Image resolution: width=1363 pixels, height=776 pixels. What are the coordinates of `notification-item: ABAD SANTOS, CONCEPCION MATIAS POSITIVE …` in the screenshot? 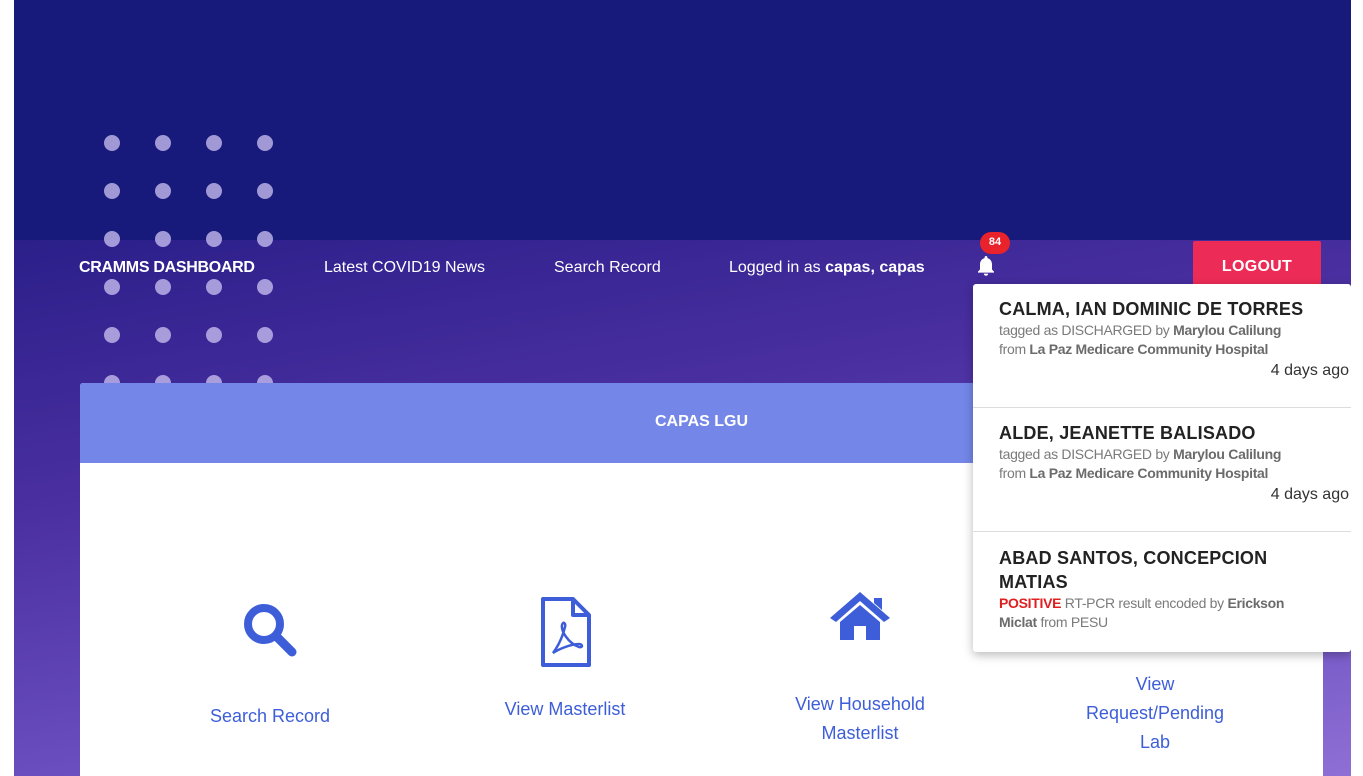 It's located at (1162, 592).